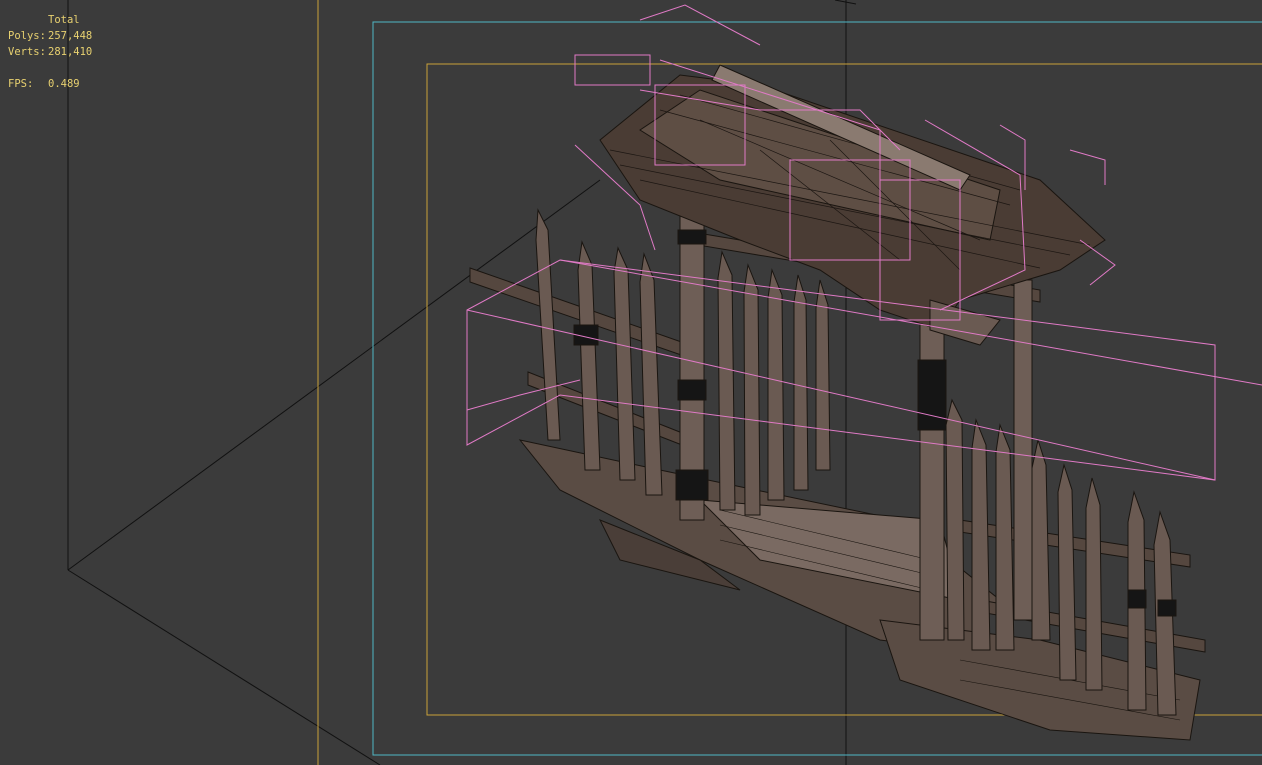 The height and width of the screenshot is (765, 1262). Describe the element at coordinates (21, 84) in the screenshot. I see `fps-label: FPS:` at that location.